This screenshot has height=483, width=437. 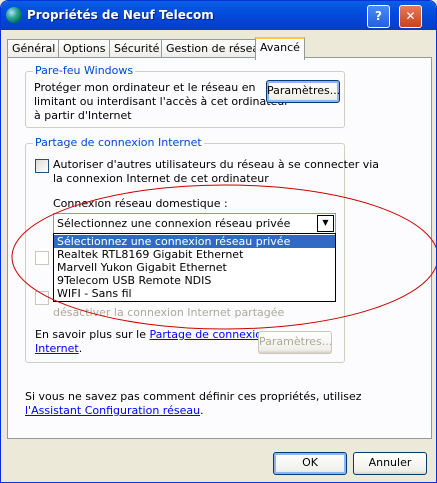 I want to click on tab-advanced: Avancé, so click(x=280, y=48).